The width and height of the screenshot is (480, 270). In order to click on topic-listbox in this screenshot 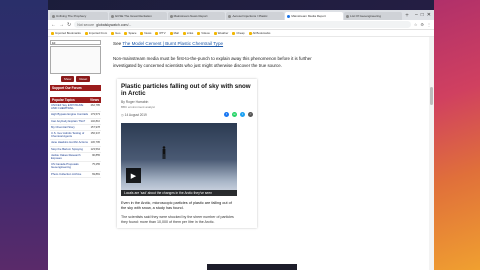, I will do `click(75, 60)`.